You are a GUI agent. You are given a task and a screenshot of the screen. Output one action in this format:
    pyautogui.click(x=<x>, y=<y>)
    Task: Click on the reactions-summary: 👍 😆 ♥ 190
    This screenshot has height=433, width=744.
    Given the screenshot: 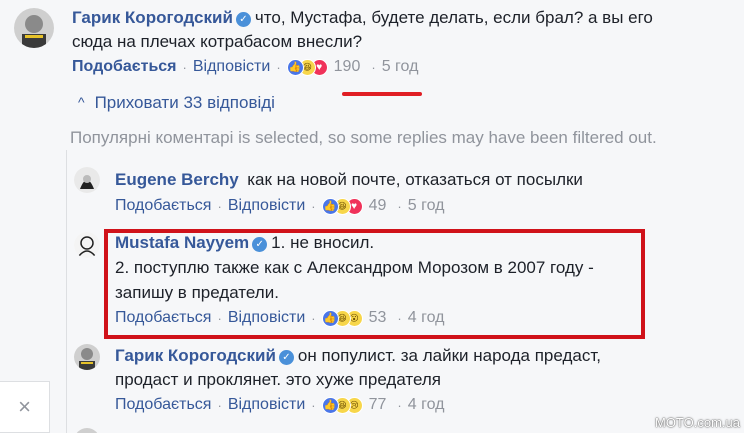 What is the action you would take?
    pyautogui.click(x=323, y=67)
    